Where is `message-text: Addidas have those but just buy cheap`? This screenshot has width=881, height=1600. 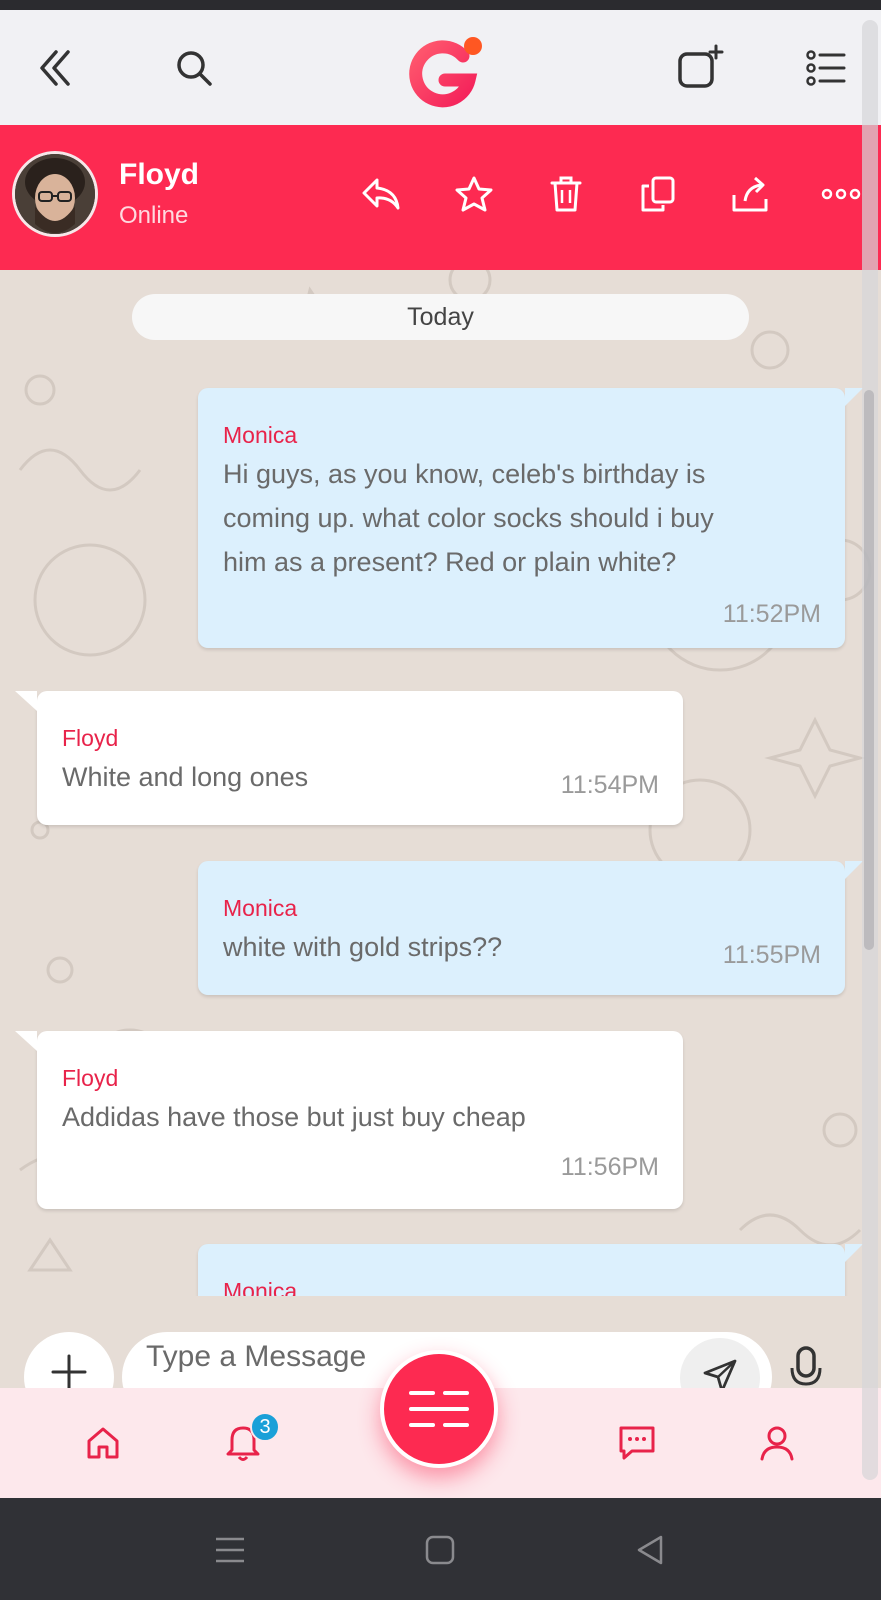
message-text: Addidas have those but just buy cheap is located at coordinates (294, 1117).